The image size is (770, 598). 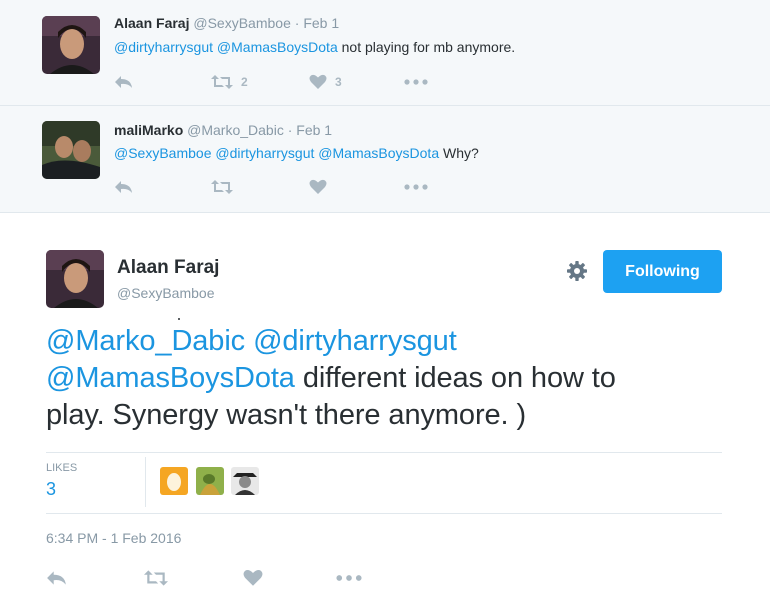 I want to click on tweet-text-body: not playing for mb anymore., so click(x=428, y=47).